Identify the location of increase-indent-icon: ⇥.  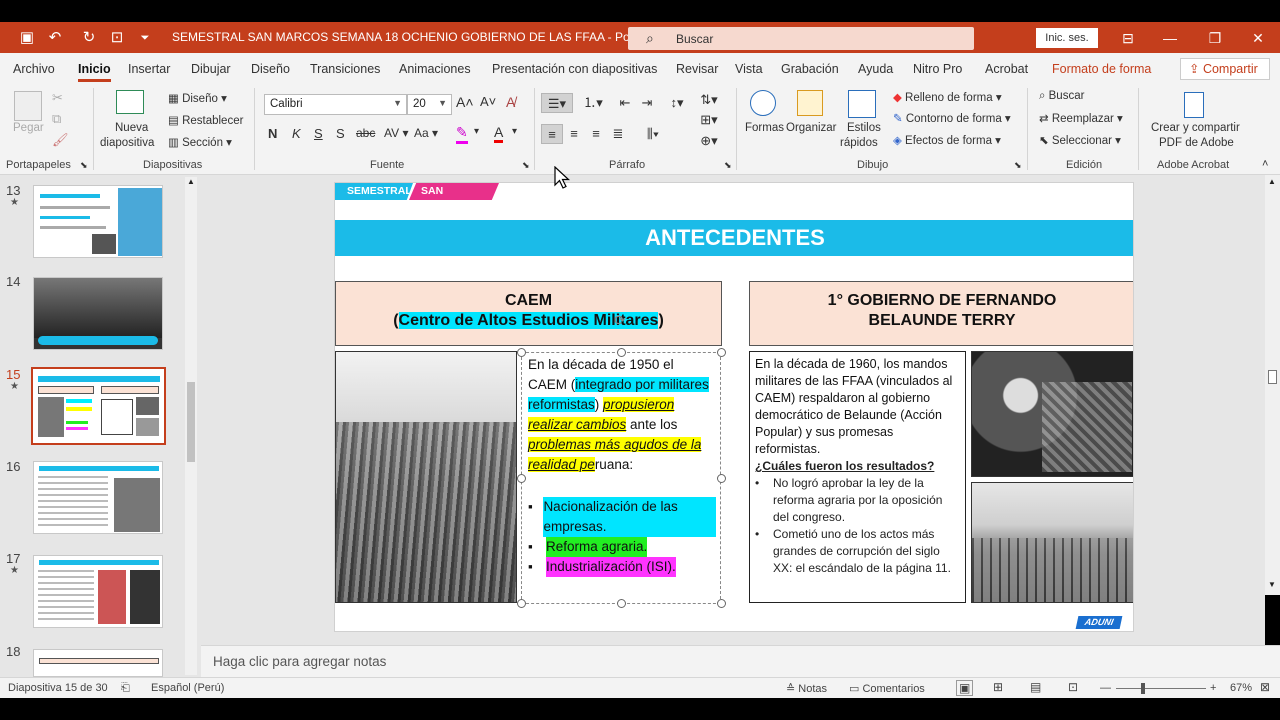
(647, 103).